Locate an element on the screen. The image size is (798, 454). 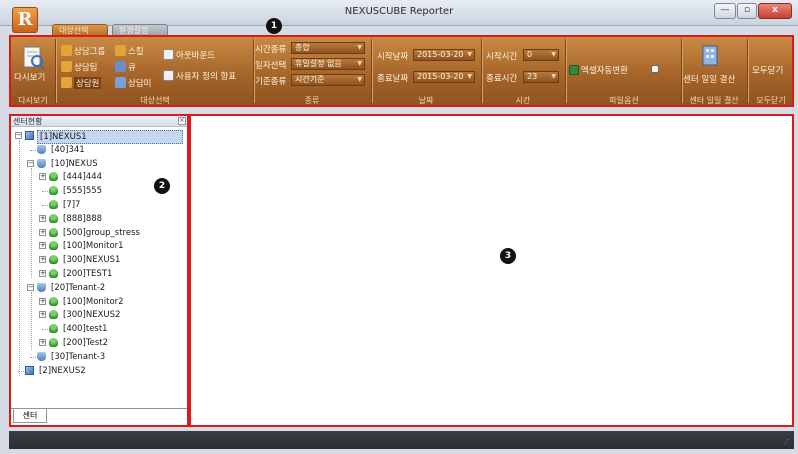
group-label-center: 센터 일일 결산 is located at coordinates (714, 100).